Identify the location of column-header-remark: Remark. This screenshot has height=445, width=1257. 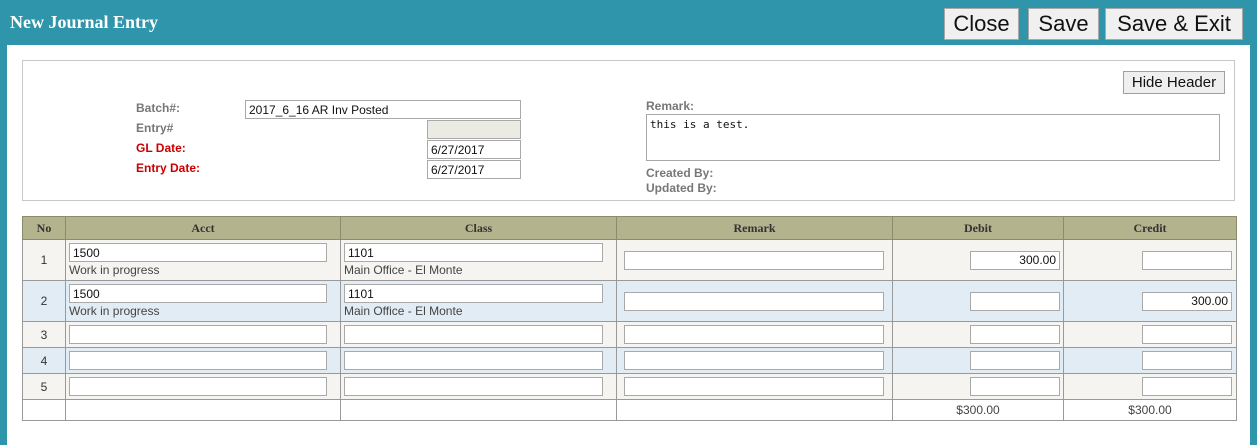
(754, 228).